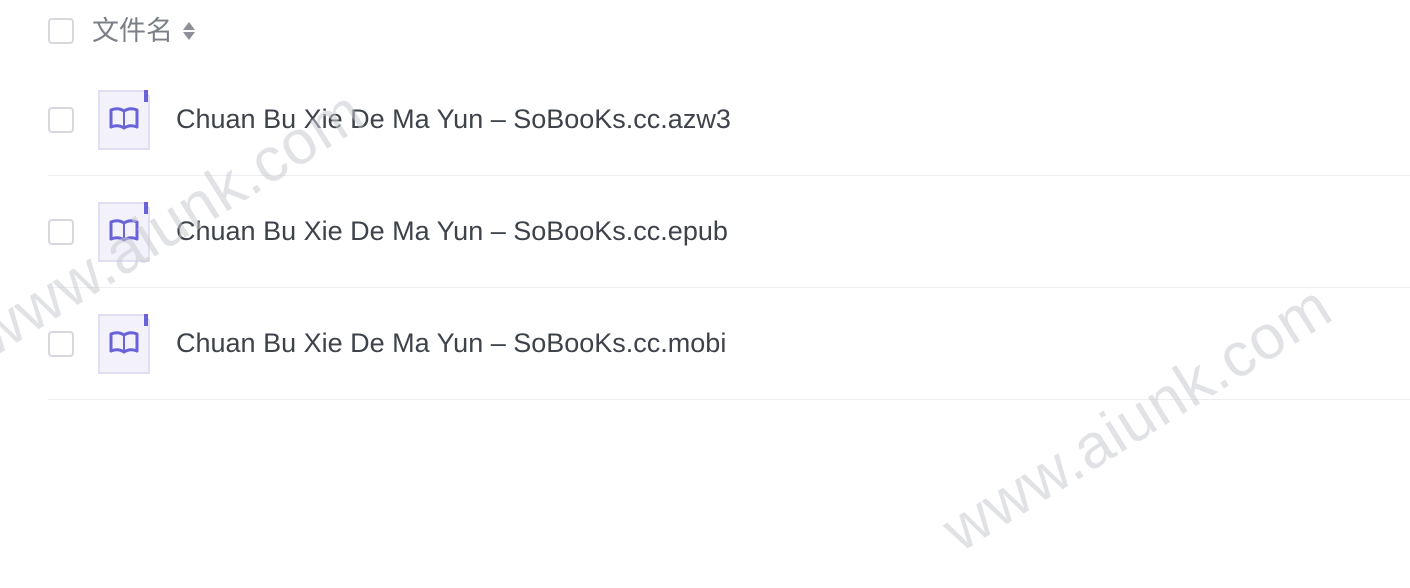 The image size is (1410, 588). I want to click on list-header: 文件名, so click(121, 31).